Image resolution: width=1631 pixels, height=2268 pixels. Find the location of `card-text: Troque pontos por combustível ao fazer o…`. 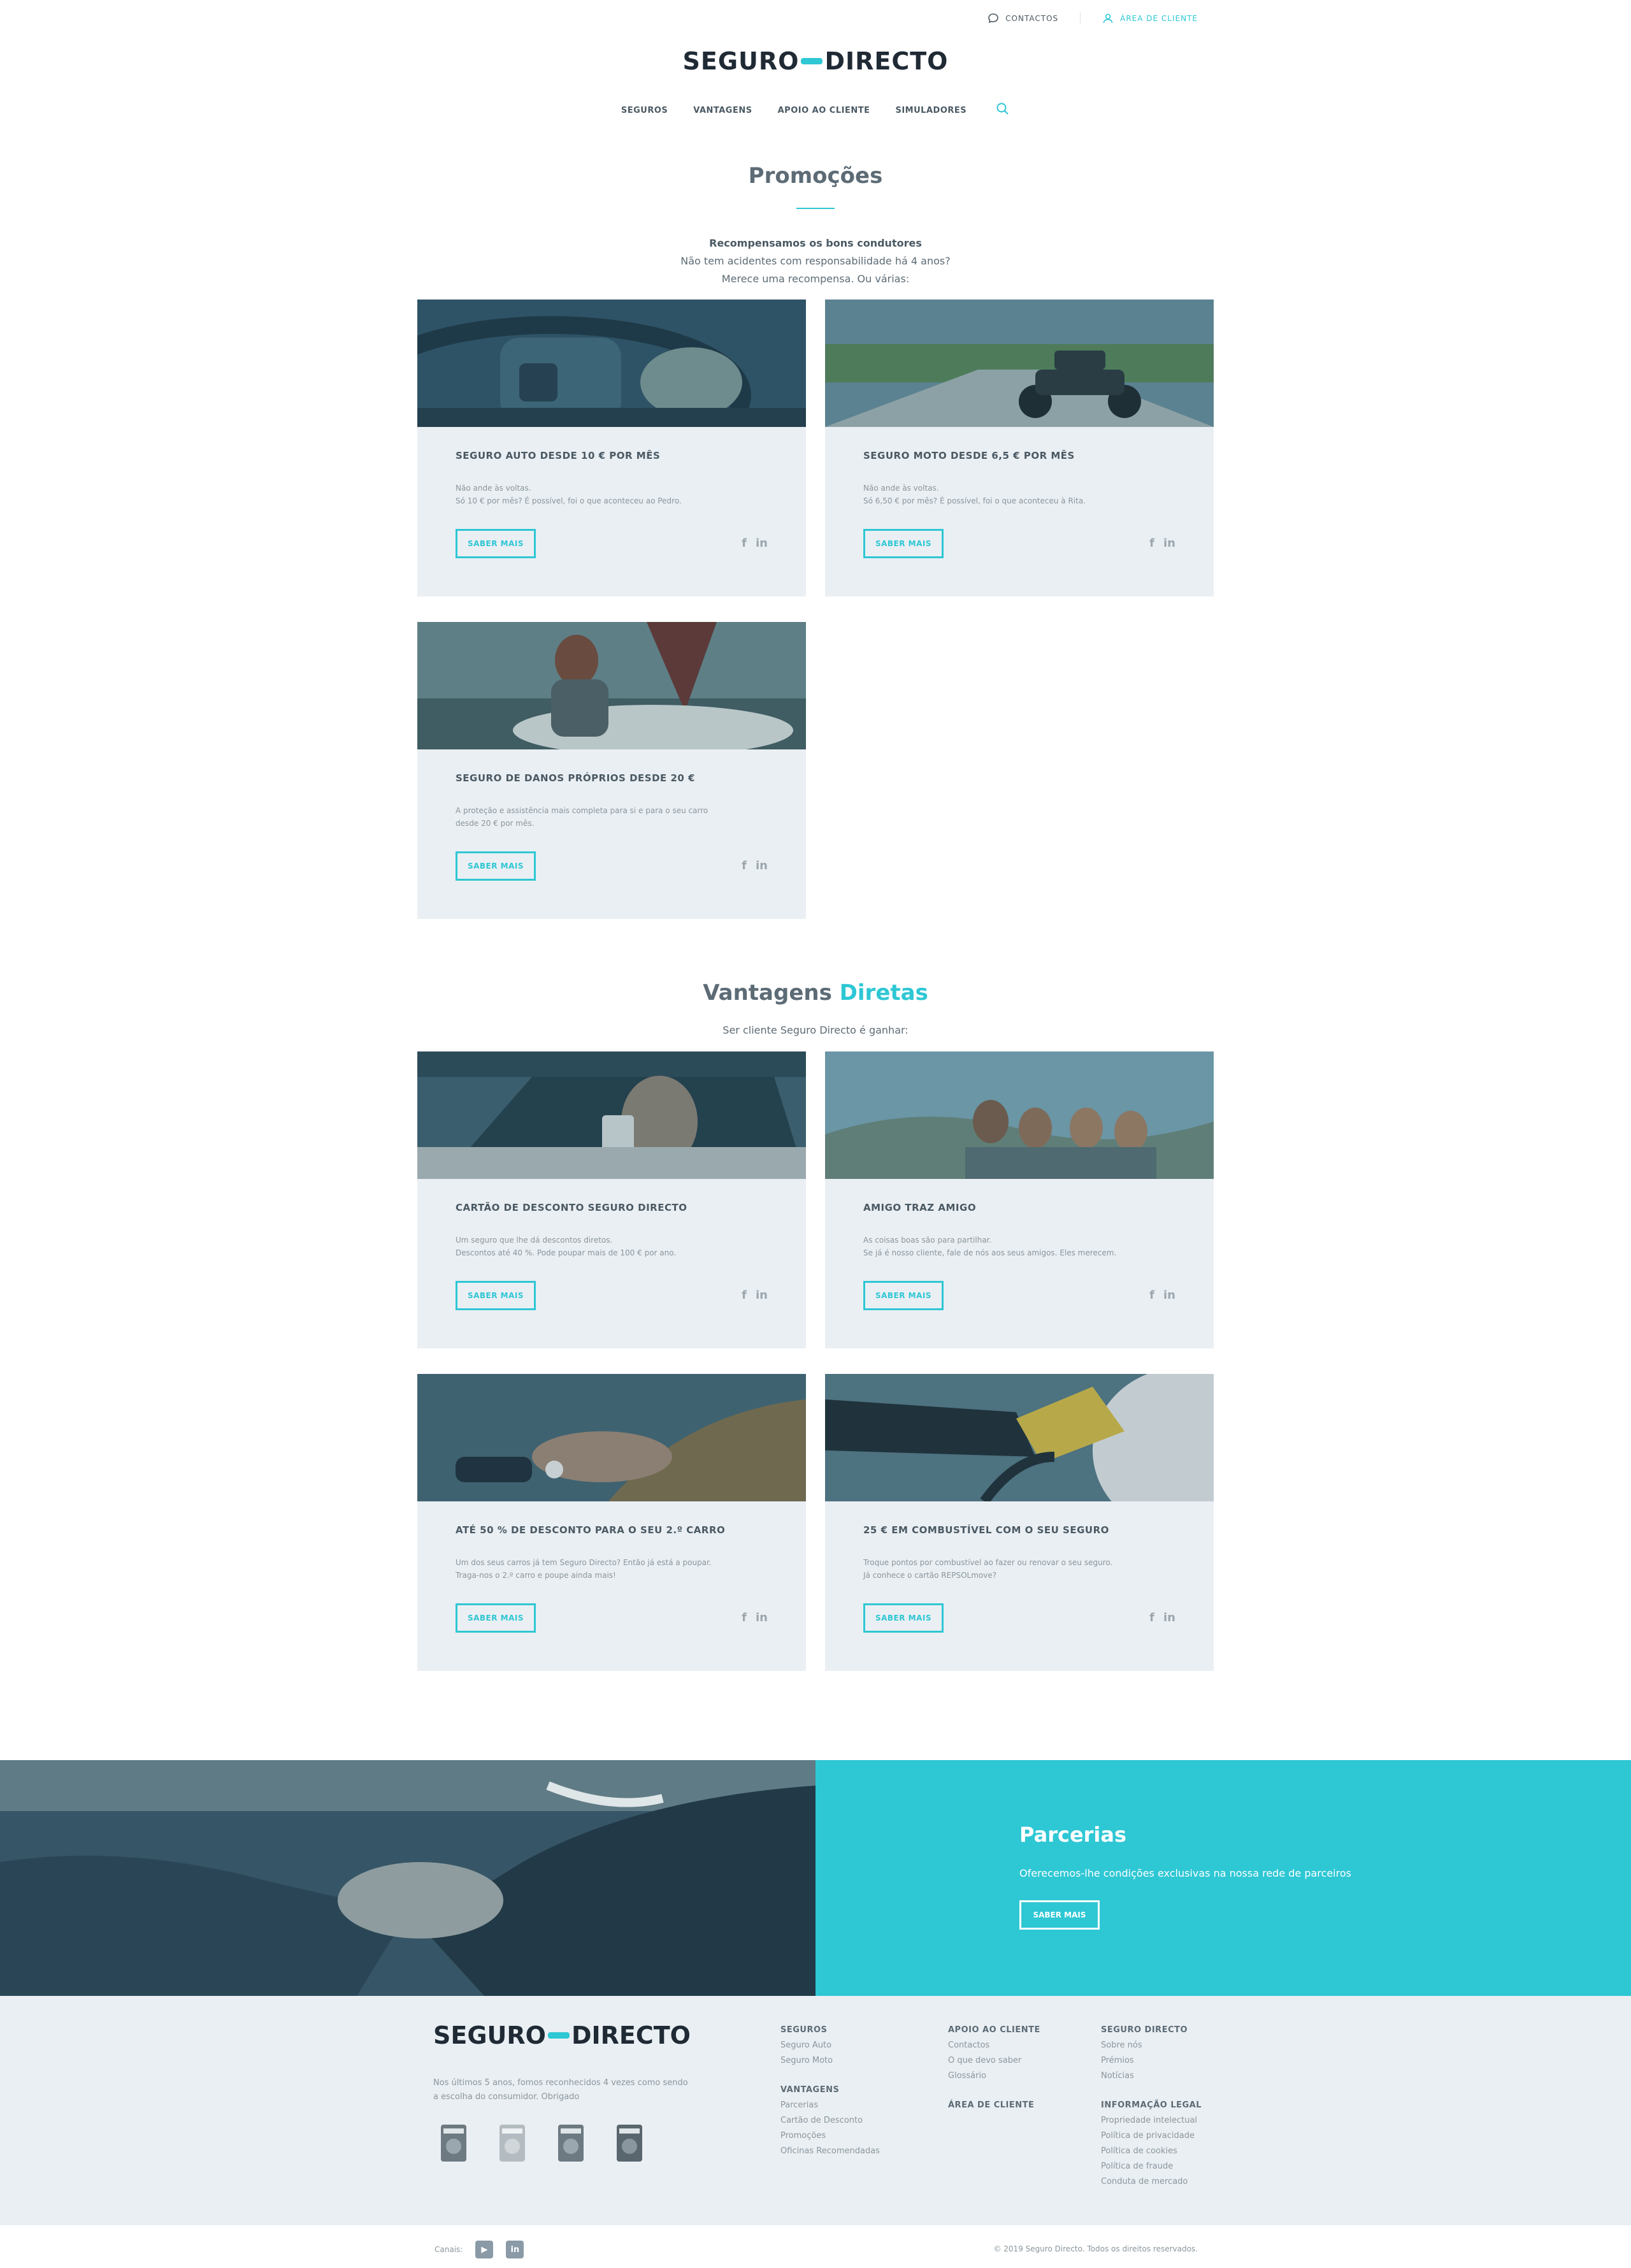

card-text: Troque pontos por combustível ao fazer o… is located at coordinates (1000, 1569).